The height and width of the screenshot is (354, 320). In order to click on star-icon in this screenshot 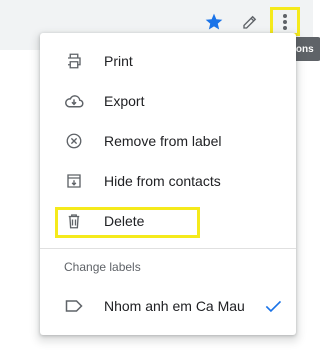, I will do `click(214, 22)`.